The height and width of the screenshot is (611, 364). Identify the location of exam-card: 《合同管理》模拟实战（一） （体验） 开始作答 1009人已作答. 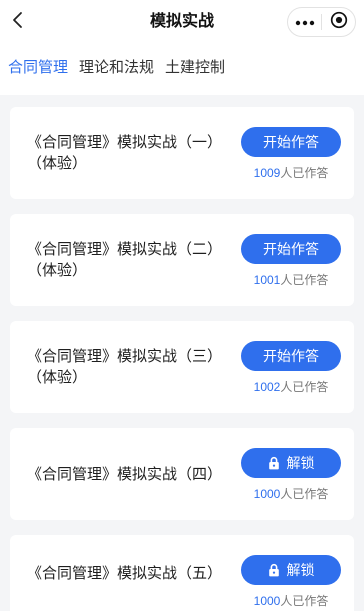
(182, 153).